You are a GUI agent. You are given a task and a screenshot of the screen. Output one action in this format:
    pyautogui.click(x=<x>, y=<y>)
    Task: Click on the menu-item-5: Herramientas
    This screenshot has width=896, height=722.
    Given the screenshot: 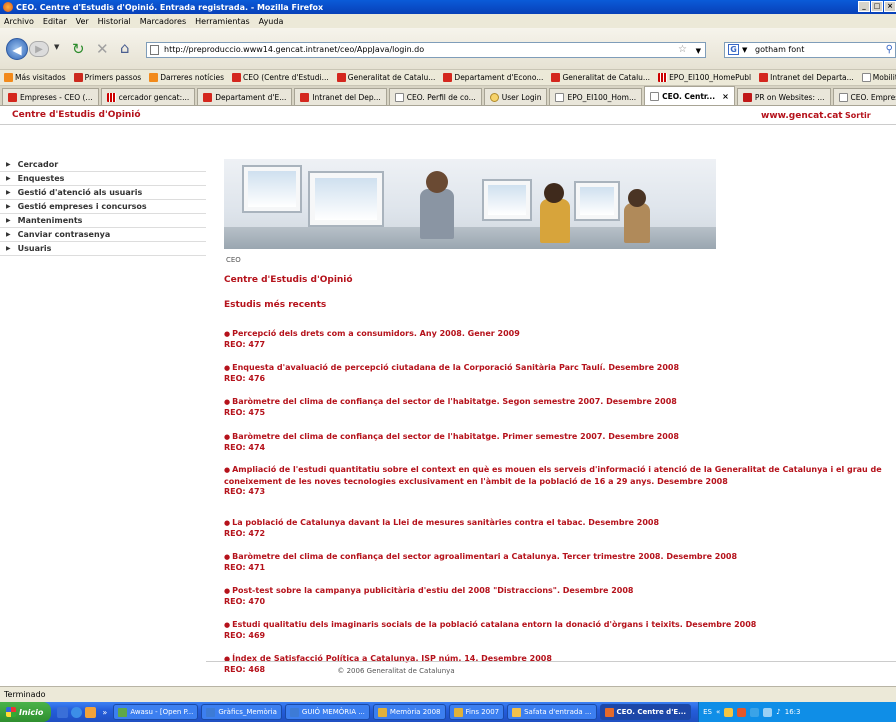 What is the action you would take?
    pyautogui.click(x=222, y=21)
    